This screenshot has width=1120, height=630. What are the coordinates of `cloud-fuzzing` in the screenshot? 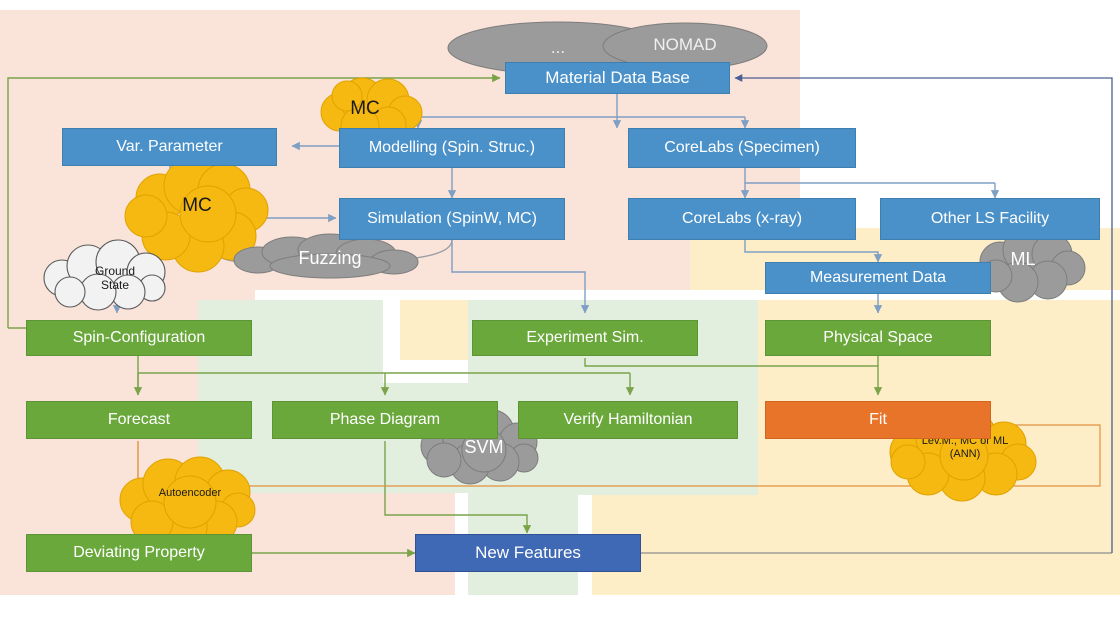 It's located at (326, 256).